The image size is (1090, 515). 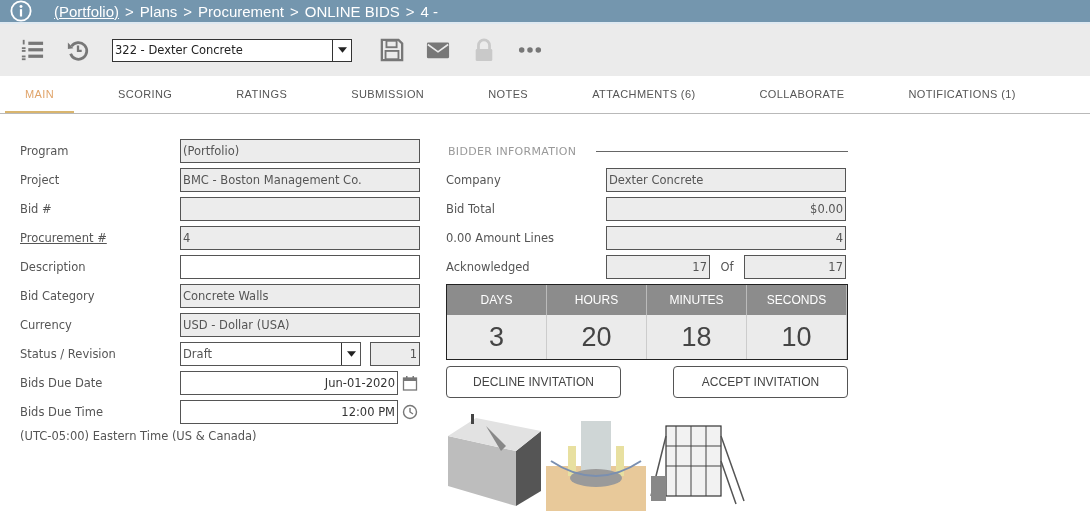 I want to click on tab: NOTIFICATIONS (1), so click(x=962, y=94).